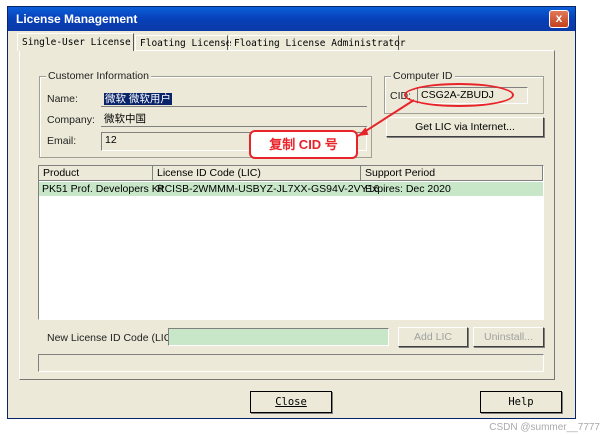 The width and height of the screenshot is (606, 435). What do you see at coordinates (257, 173) in the screenshot?
I see `column-license-id-code: License ID Code (LIC)` at bounding box center [257, 173].